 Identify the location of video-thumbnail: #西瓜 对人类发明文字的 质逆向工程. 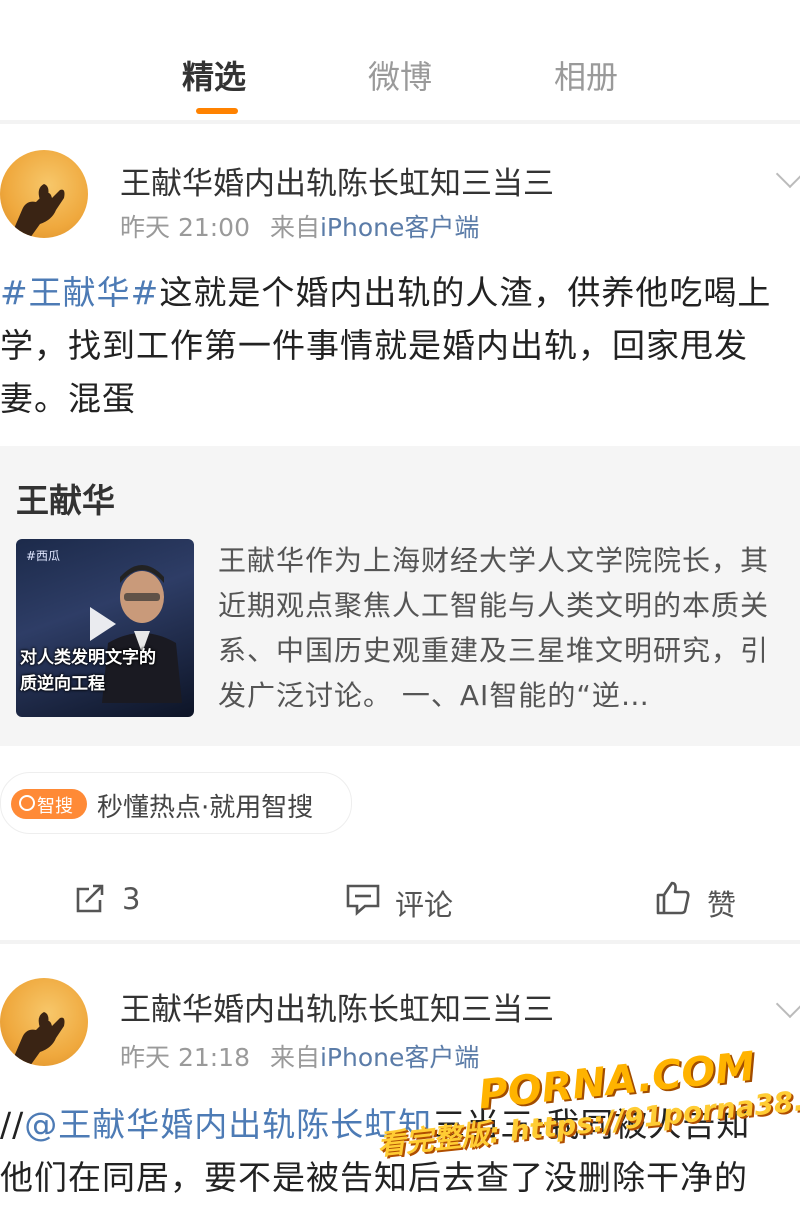
(105, 628).